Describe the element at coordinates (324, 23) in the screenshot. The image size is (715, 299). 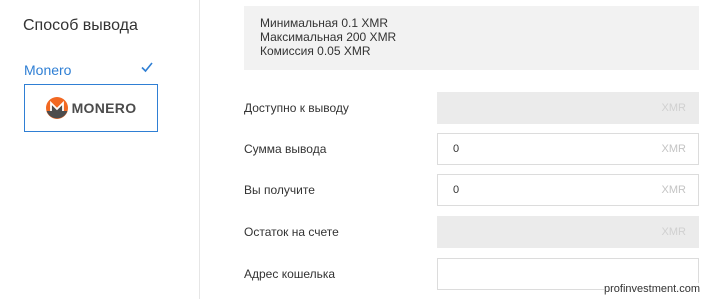
I see `info-min: Минимальная 0.1 XMR` at that location.